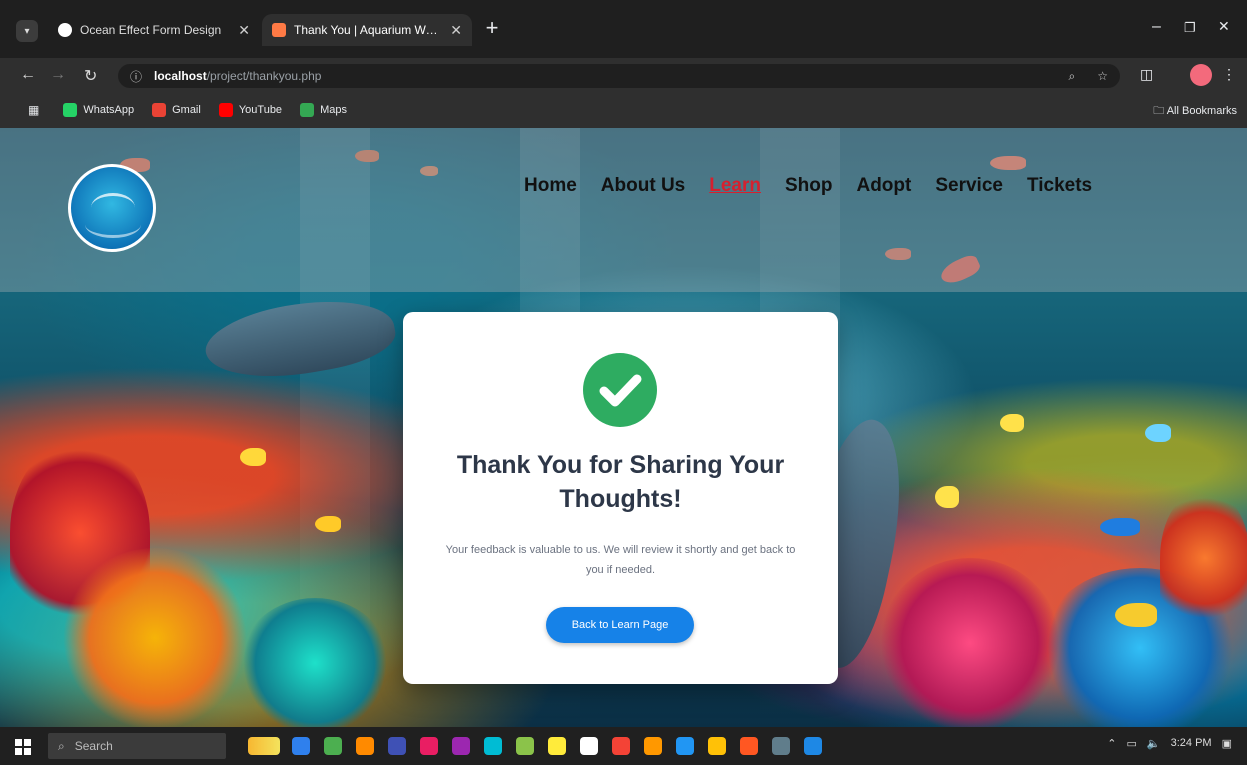 The image size is (1247, 765). I want to click on reload-button: ↻, so click(90, 76).